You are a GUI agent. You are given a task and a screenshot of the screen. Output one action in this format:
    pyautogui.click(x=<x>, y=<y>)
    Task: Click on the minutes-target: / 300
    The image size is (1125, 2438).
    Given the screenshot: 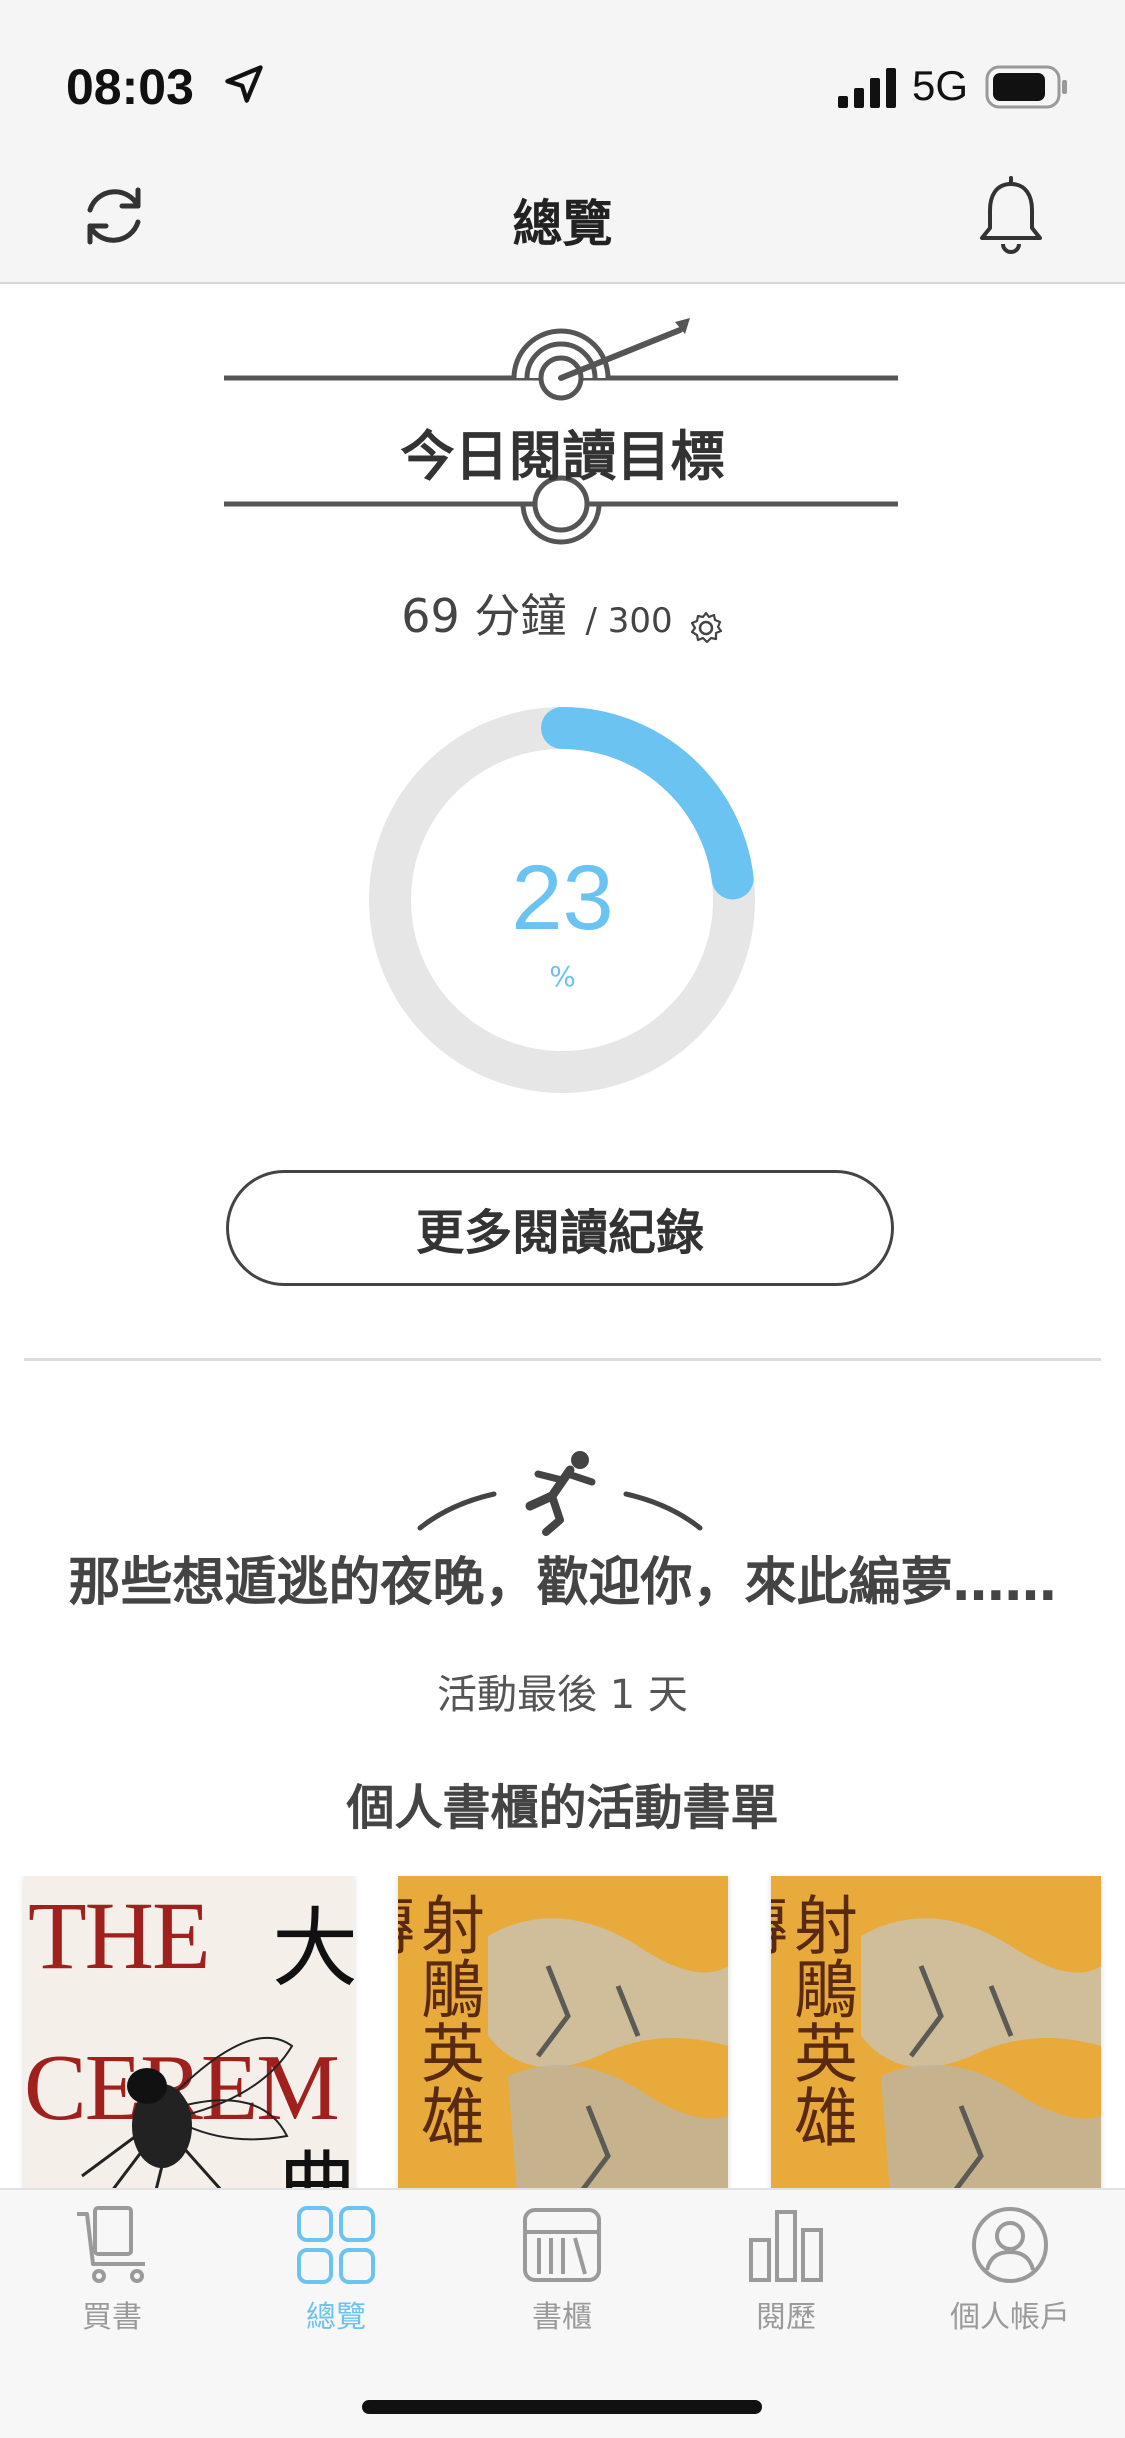 What is the action you would take?
    pyautogui.click(x=629, y=621)
    